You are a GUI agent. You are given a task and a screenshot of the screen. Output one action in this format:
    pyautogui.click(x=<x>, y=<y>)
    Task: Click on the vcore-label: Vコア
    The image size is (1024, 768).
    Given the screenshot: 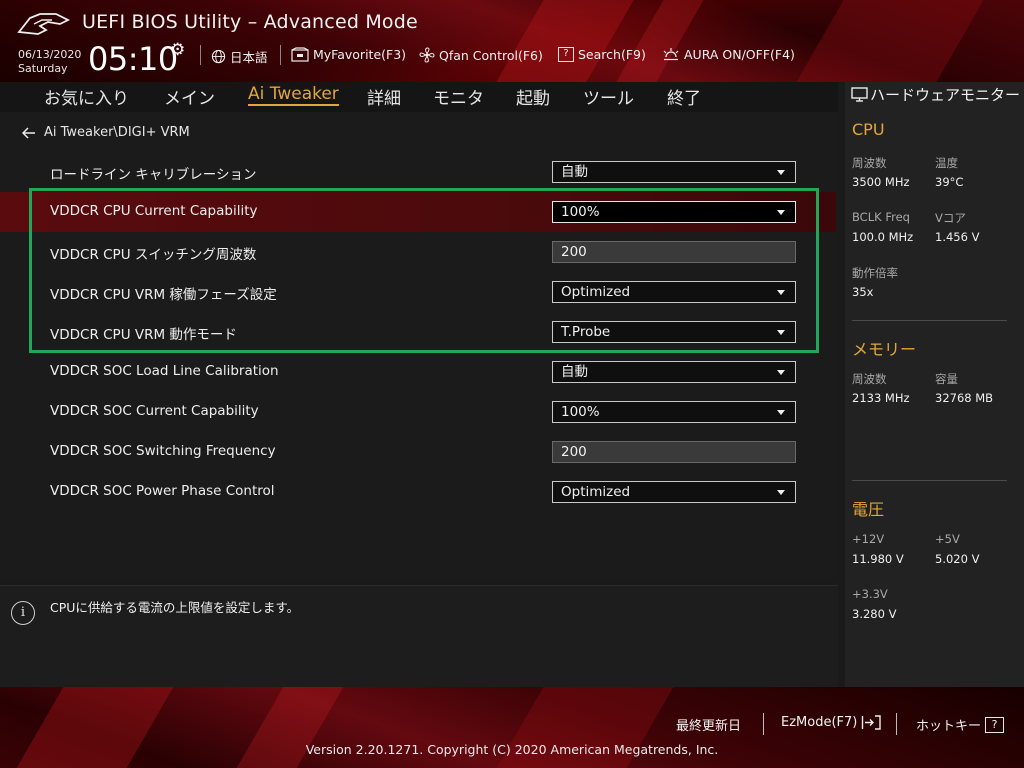 What is the action you would take?
    pyautogui.click(x=950, y=218)
    